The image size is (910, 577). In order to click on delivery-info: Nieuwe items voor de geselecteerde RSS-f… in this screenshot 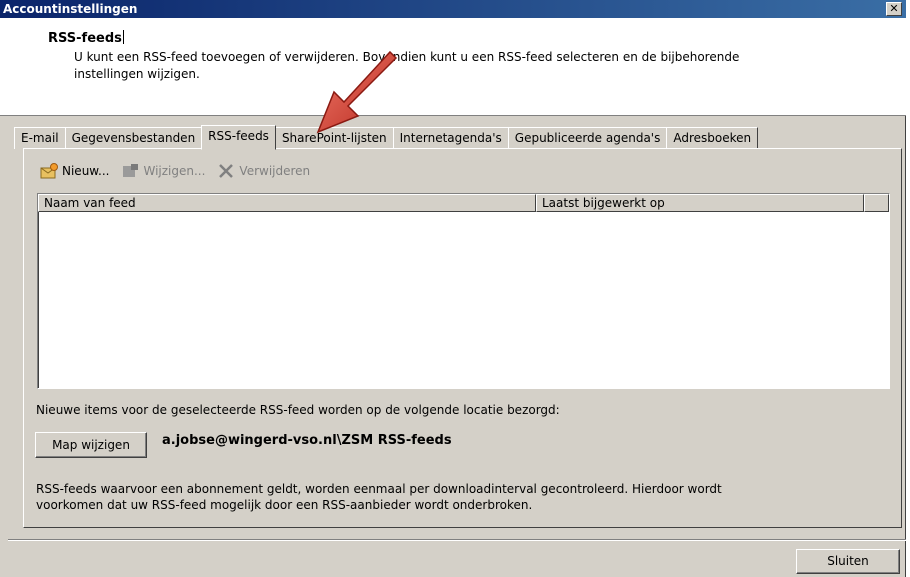, I will do `click(298, 410)`.